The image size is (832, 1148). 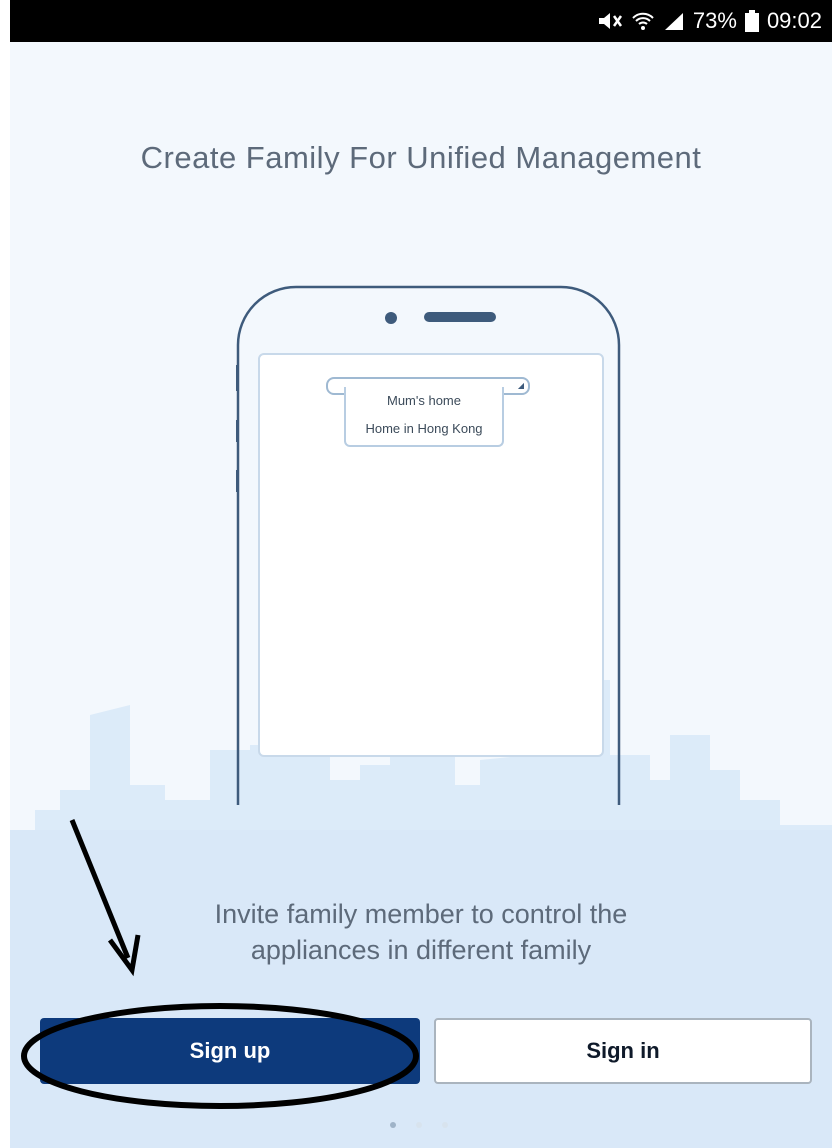 What do you see at coordinates (424, 417) in the screenshot?
I see `family-dropdown-menu: Mum's home Home in Hong Kong` at bounding box center [424, 417].